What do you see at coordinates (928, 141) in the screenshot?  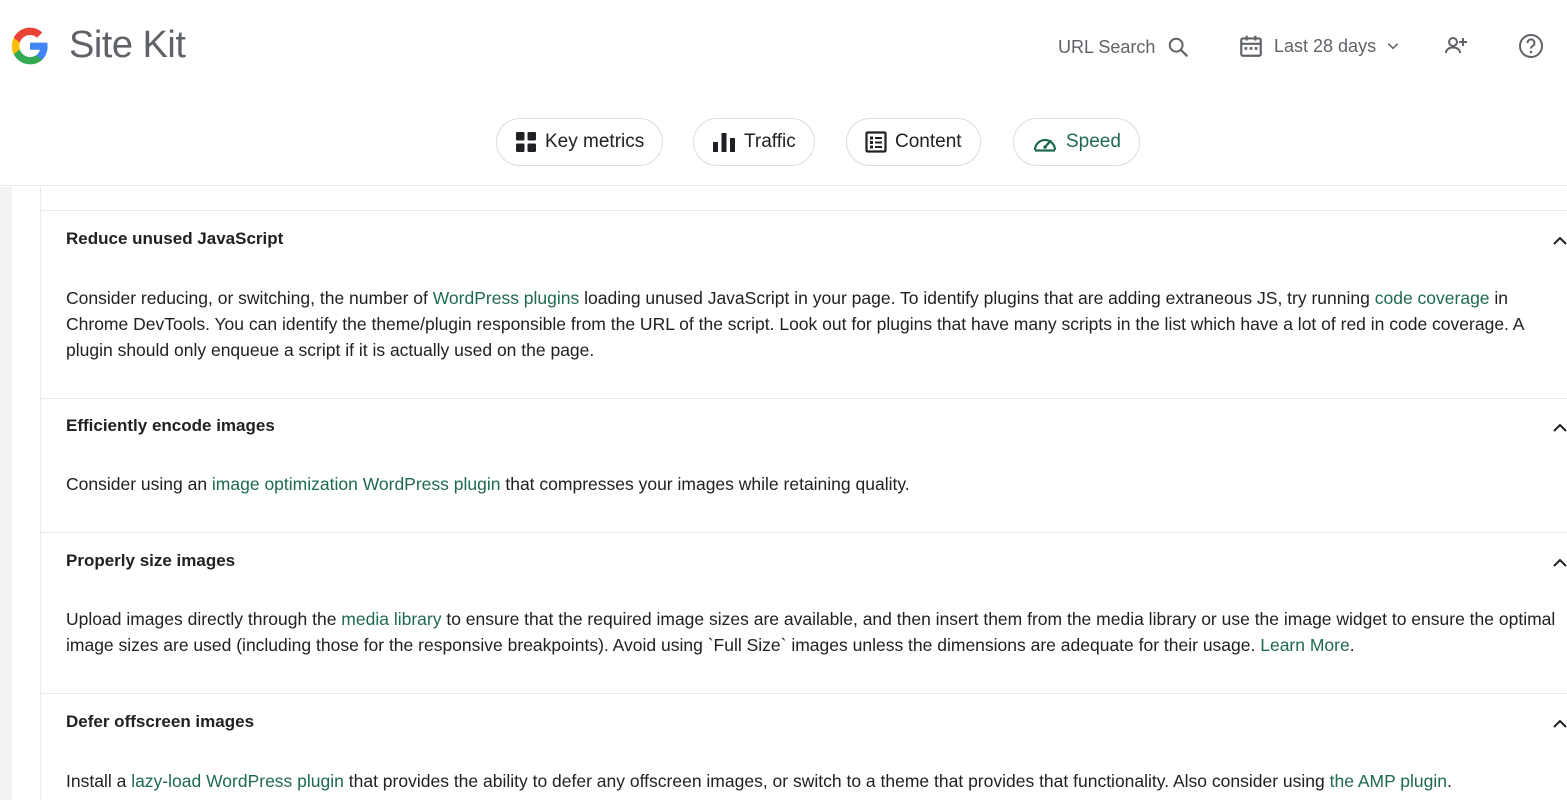 I see `tab-content-label: Content` at bounding box center [928, 141].